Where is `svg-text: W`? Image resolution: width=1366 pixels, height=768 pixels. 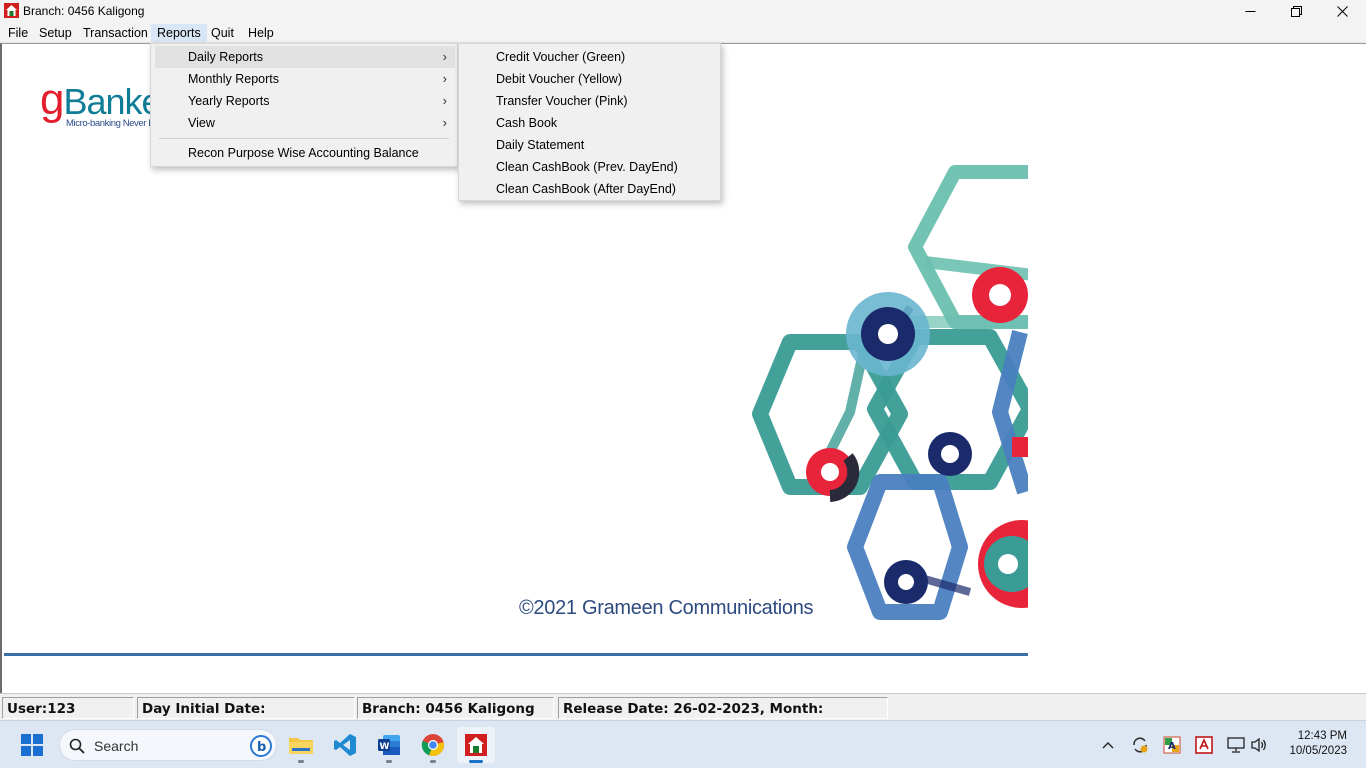
svg-text: W is located at coordinates (385, 747).